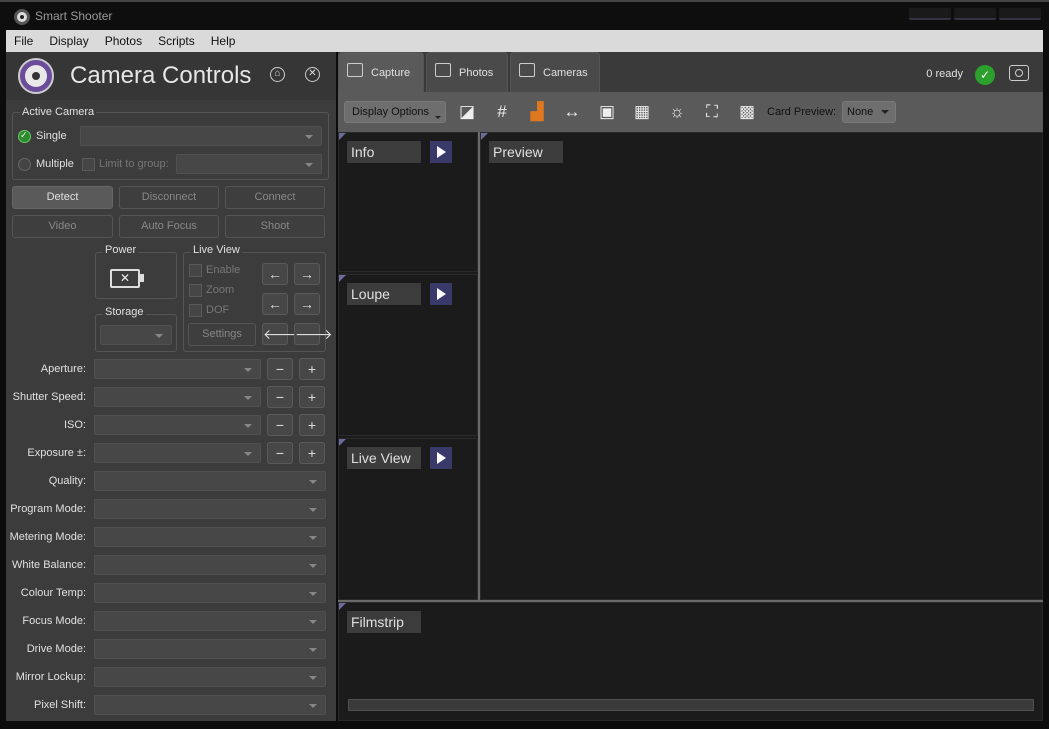 The height and width of the screenshot is (729, 1049). I want to click on single-label: Single, so click(51, 136).